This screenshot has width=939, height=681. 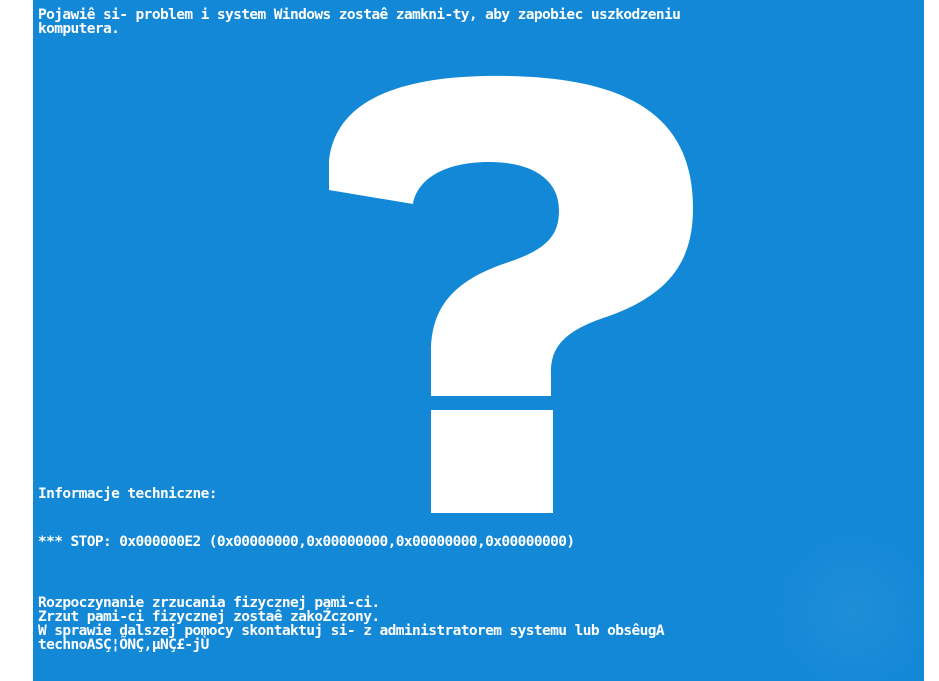 What do you see at coordinates (127, 494) in the screenshot?
I see `technical-info-heading: Informacje techniczne:` at bounding box center [127, 494].